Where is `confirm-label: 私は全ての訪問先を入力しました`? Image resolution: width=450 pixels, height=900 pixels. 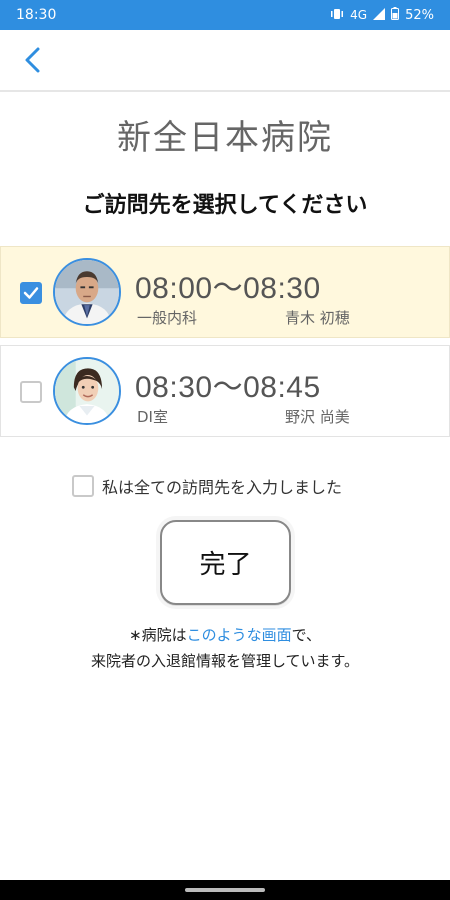
confirm-label: 私は全ての訪問先を入力しました is located at coordinates (222, 487).